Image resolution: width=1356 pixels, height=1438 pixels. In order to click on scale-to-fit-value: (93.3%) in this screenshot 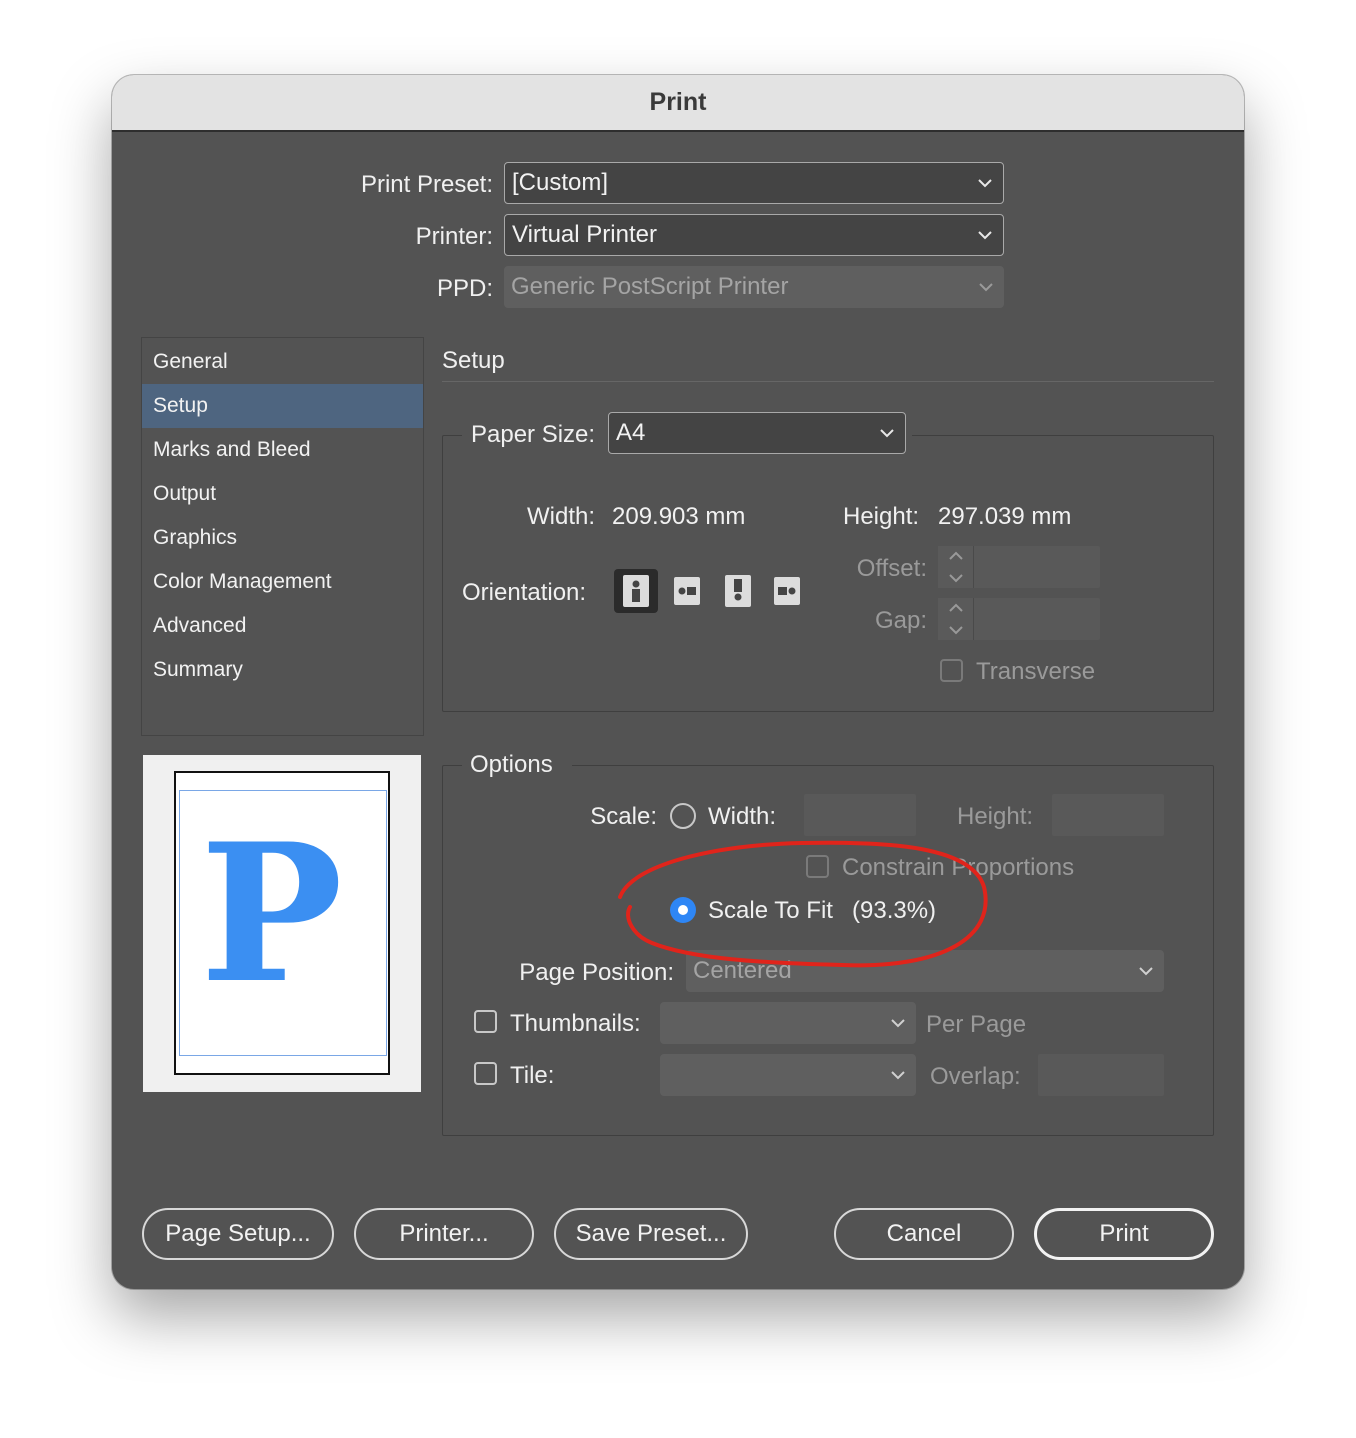, I will do `click(894, 910)`.